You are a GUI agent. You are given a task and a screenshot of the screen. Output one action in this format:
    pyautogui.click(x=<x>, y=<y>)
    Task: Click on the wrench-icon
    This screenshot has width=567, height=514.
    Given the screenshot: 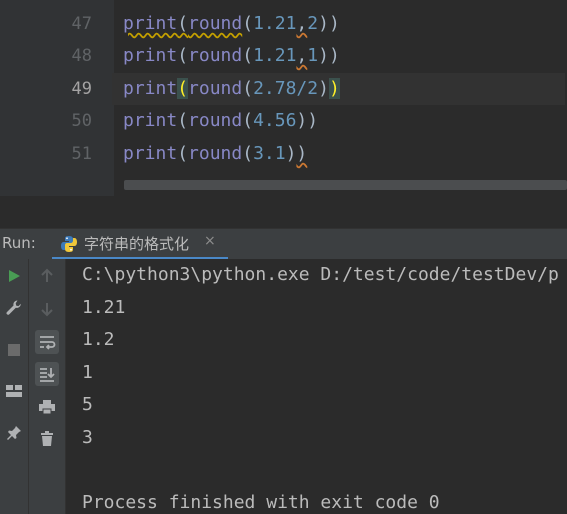 What is the action you would take?
    pyautogui.click(x=14, y=308)
    